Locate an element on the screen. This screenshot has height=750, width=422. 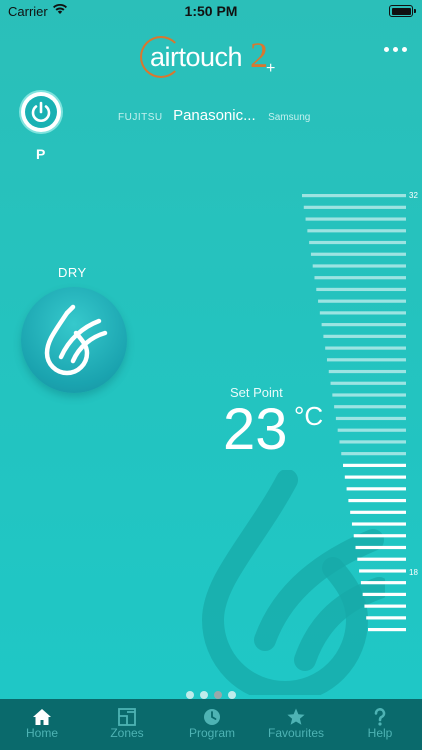
tab-favourites: Favourites is located at coordinates (296, 724).